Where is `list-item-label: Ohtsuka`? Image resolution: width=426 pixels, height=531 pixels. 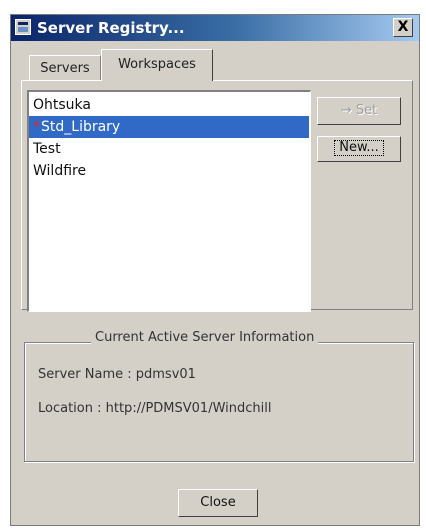 list-item-label: Ohtsuka is located at coordinates (62, 105).